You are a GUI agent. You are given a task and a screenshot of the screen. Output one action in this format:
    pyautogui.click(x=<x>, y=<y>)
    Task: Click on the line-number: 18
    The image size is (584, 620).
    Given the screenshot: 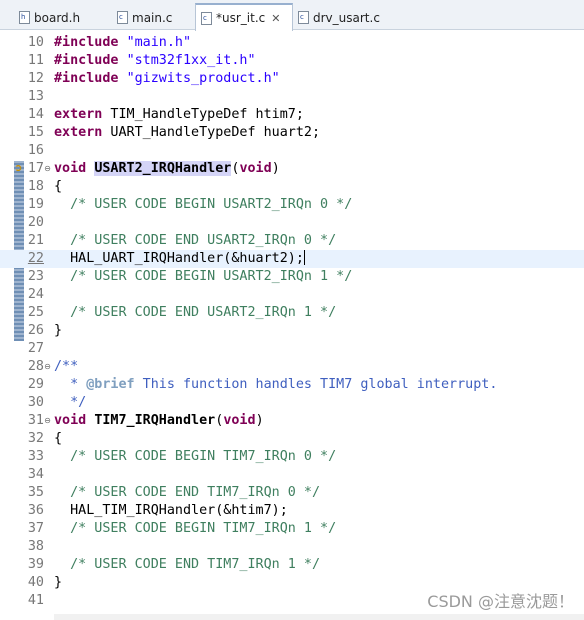 What is the action you would take?
    pyautogui.click(x=35, y=186)
    